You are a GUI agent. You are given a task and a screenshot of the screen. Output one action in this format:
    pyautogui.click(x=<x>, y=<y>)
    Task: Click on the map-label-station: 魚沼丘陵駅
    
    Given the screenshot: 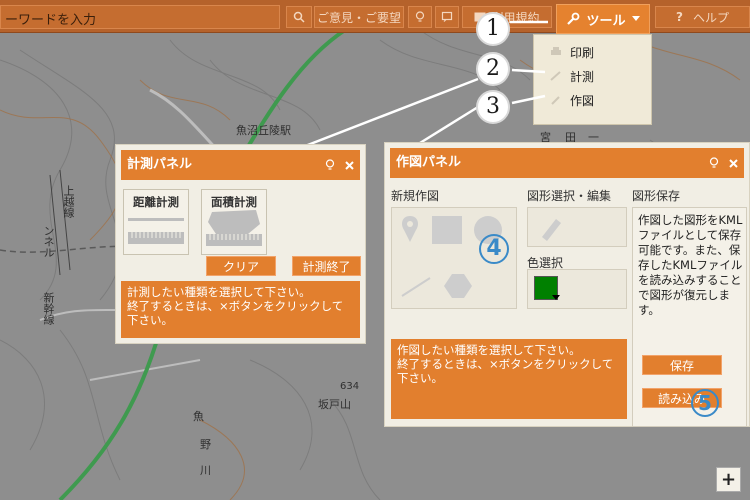 What is the action you would take?
    pyautogui.click(x=263, y=130)
    